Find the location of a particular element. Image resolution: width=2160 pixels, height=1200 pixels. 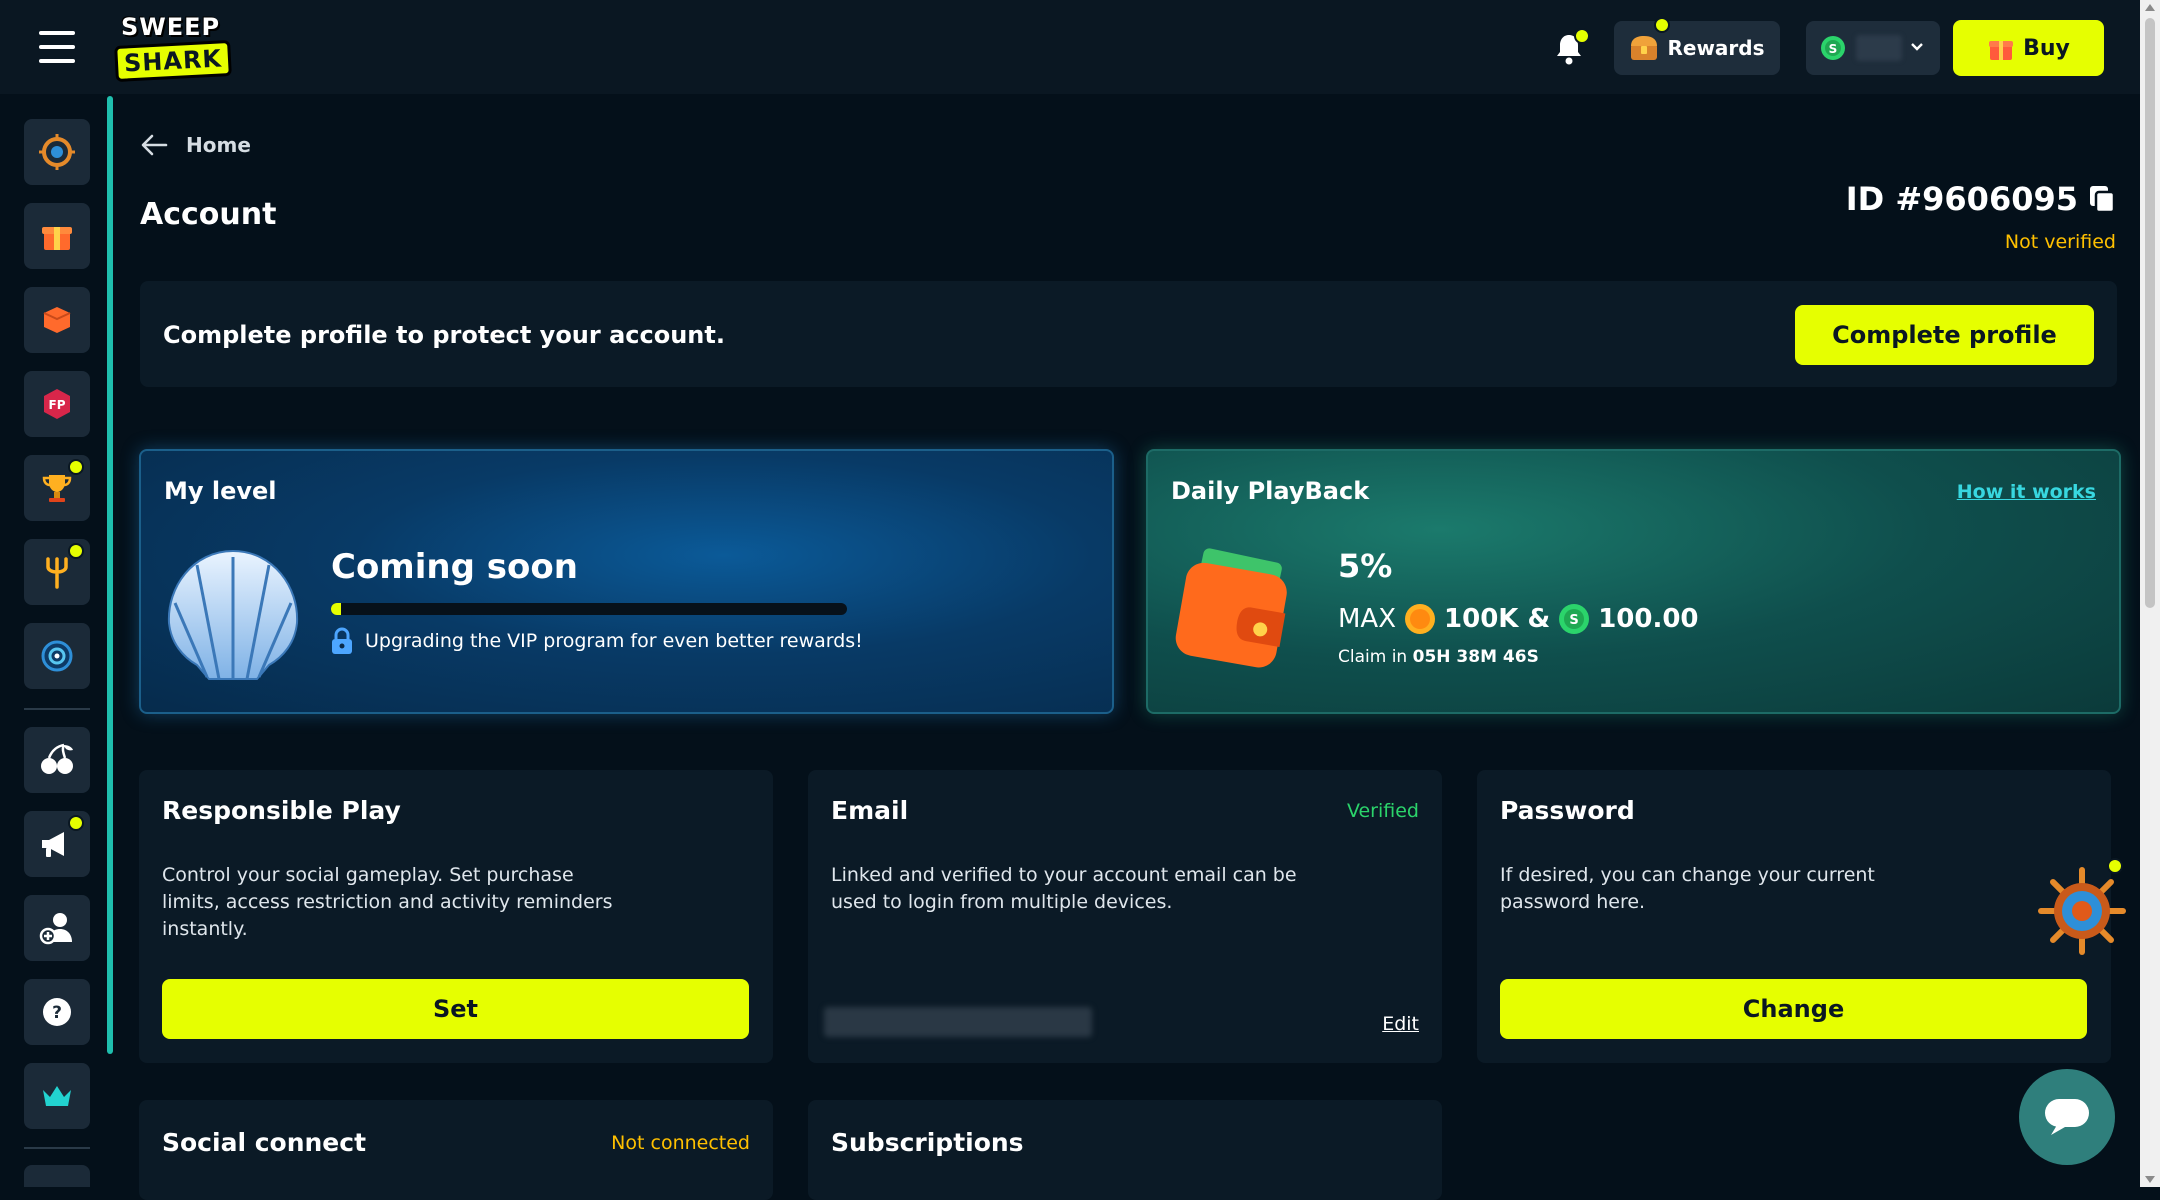

trophy-dot is located at coordinates (76, 467).